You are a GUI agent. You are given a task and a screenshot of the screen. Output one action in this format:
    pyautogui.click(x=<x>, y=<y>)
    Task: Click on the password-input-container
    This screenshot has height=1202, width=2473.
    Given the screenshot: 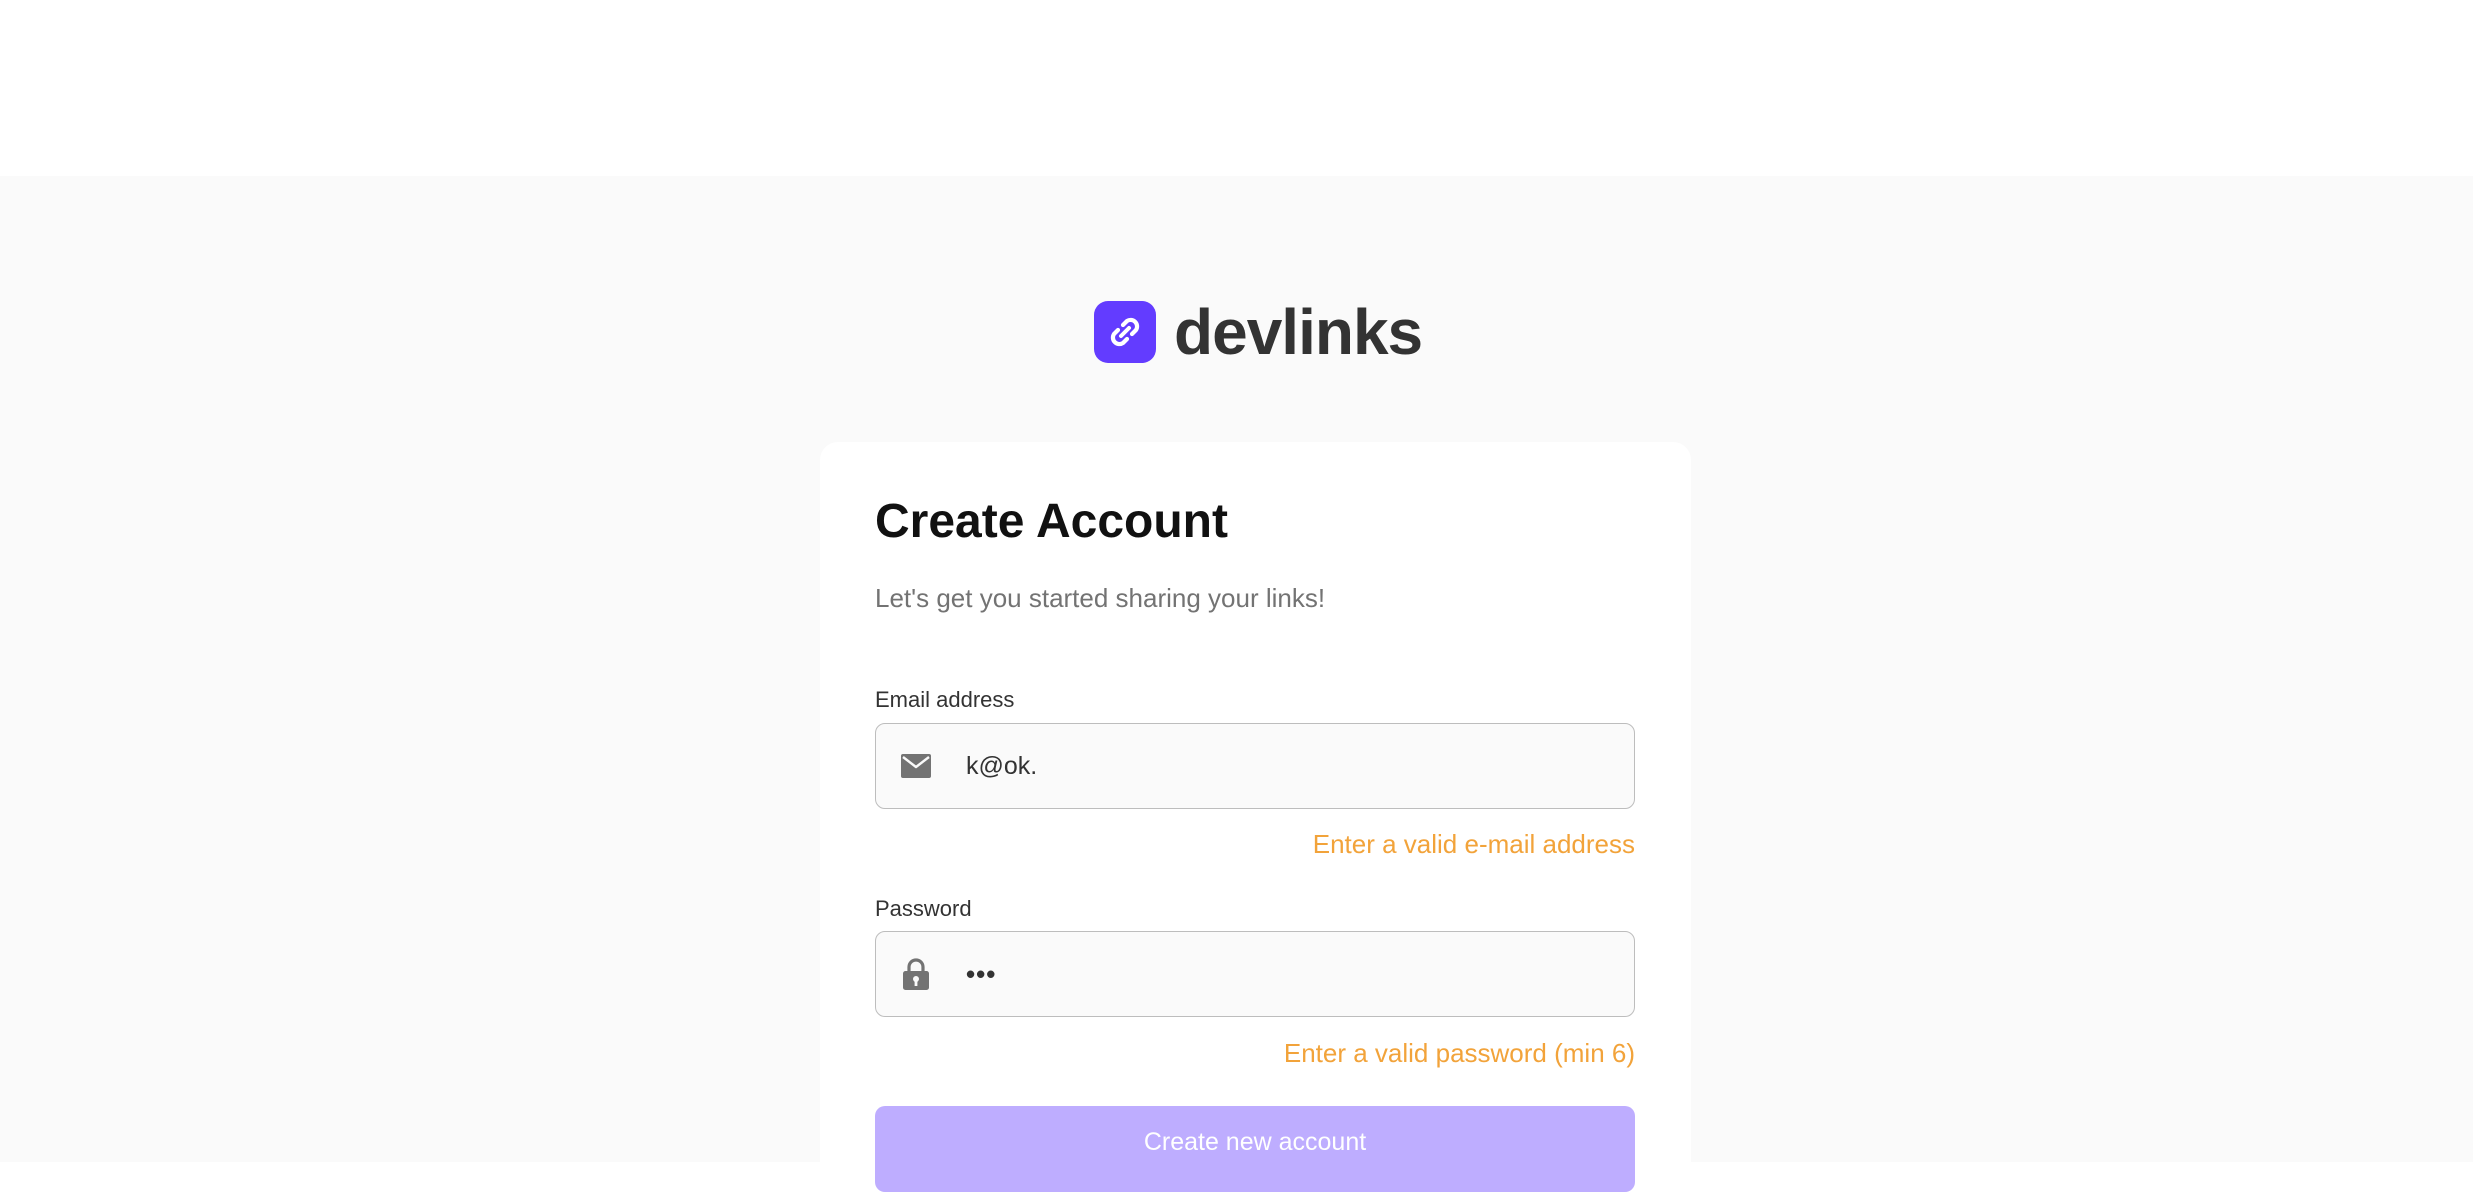 What is the action you would take?
    pyautogui.click(x=1255, y=974)
    